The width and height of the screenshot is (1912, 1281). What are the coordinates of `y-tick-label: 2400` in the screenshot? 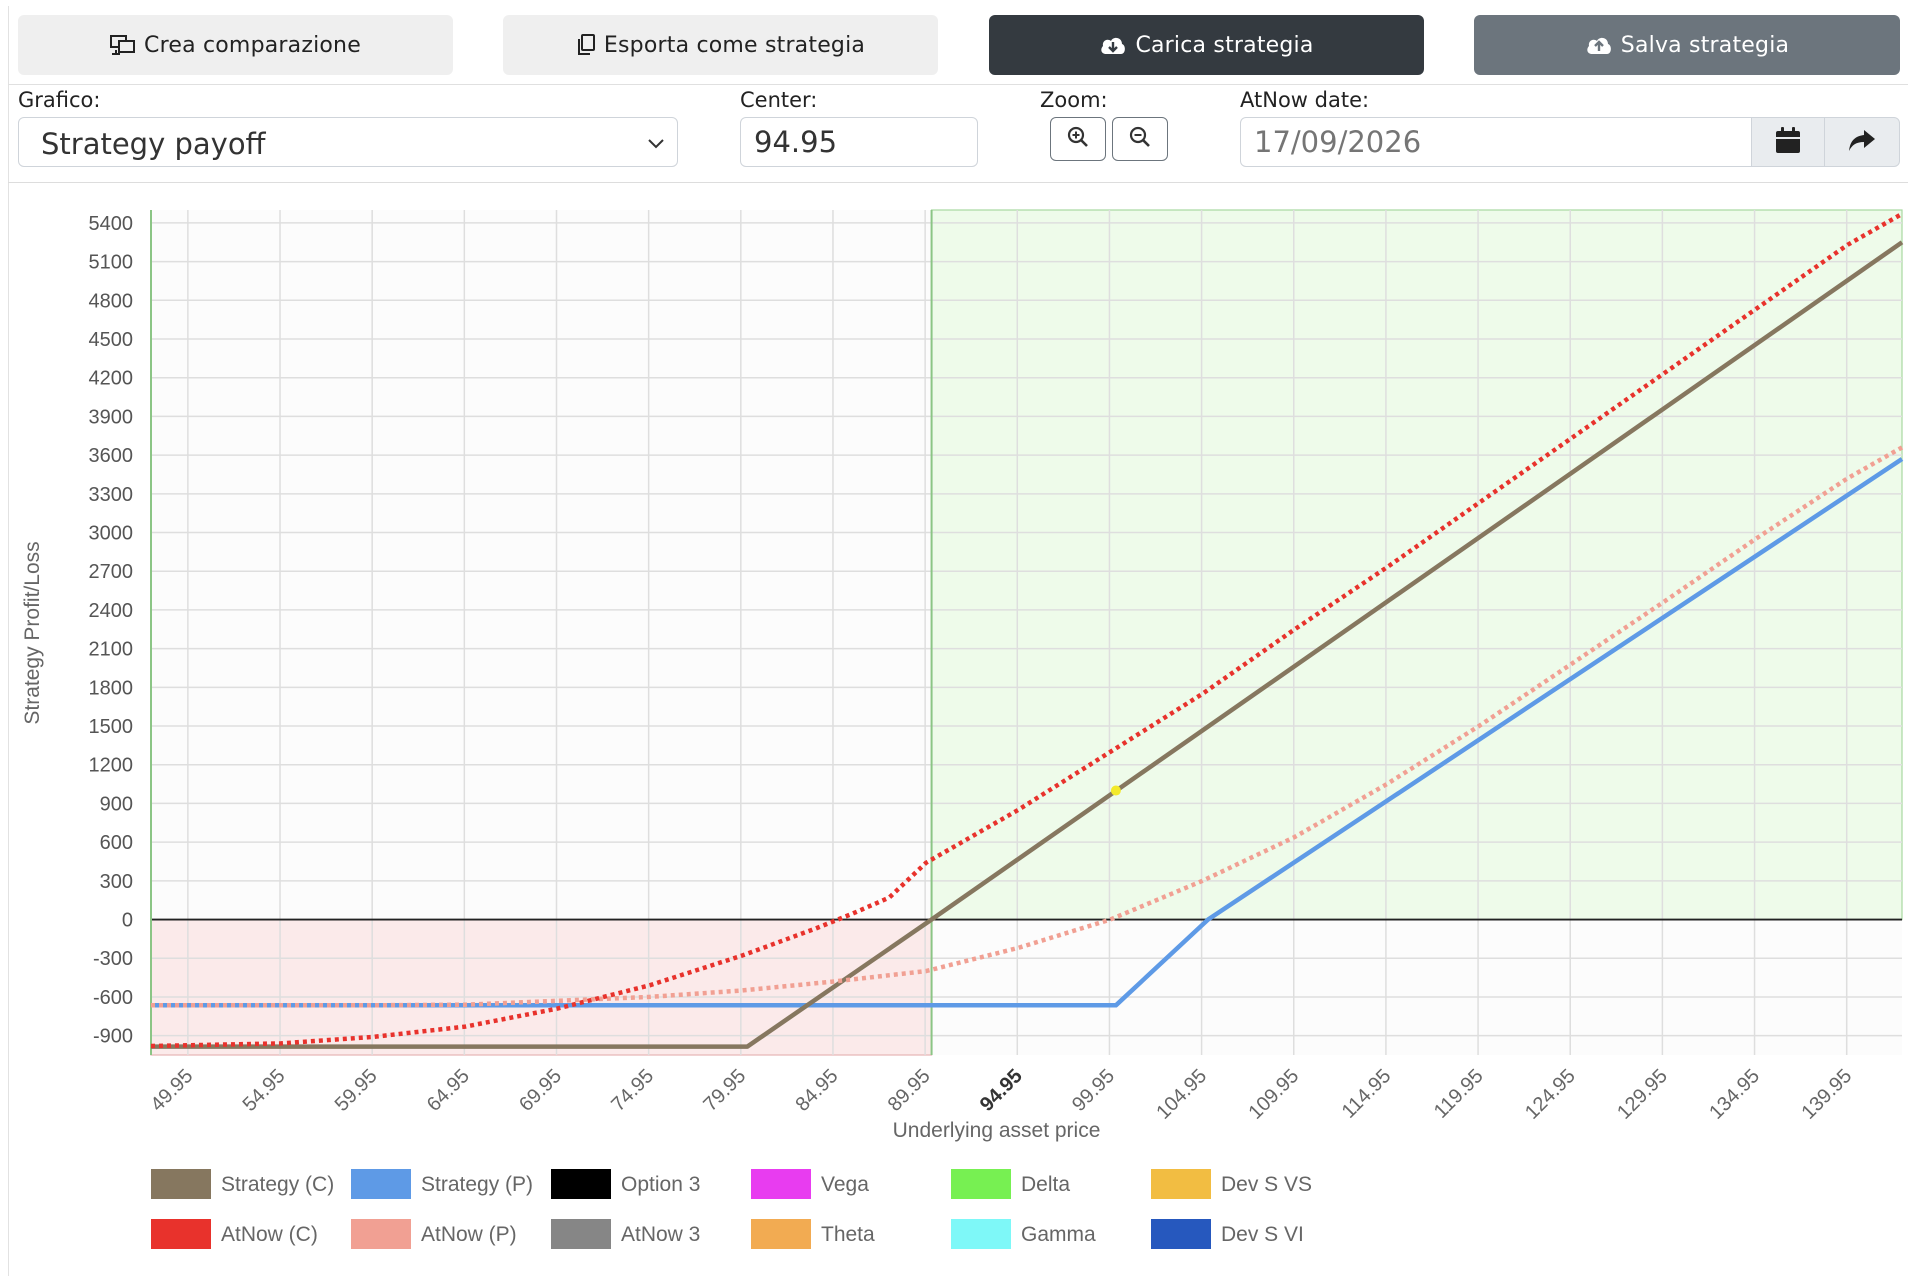 It's located at (111, 611).